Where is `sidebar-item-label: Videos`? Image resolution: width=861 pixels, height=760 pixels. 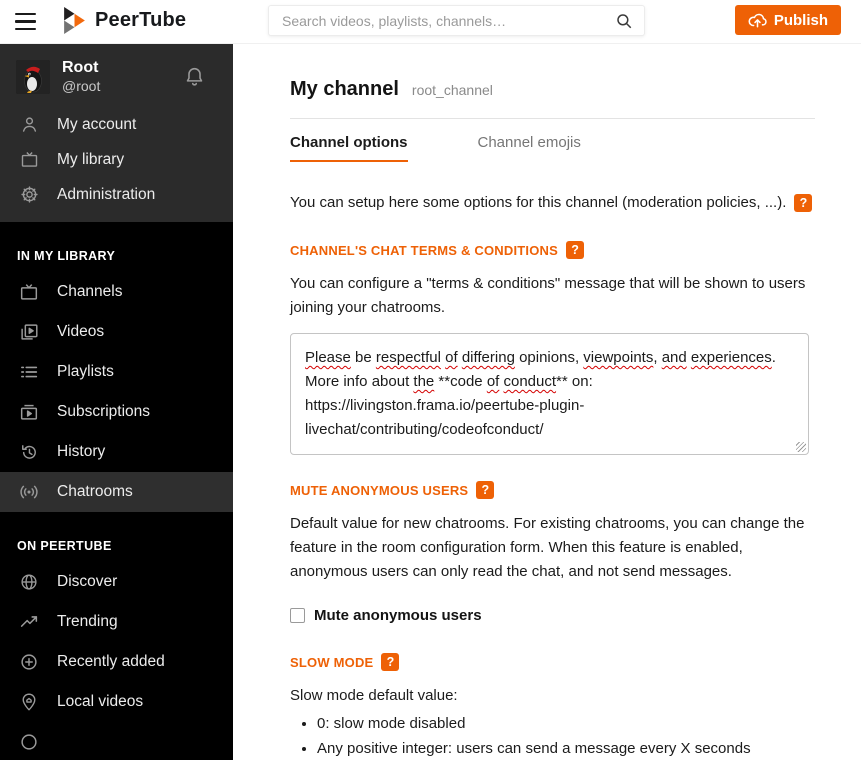
sidebar-item-label: Videos is located at coordinates (81, 331).